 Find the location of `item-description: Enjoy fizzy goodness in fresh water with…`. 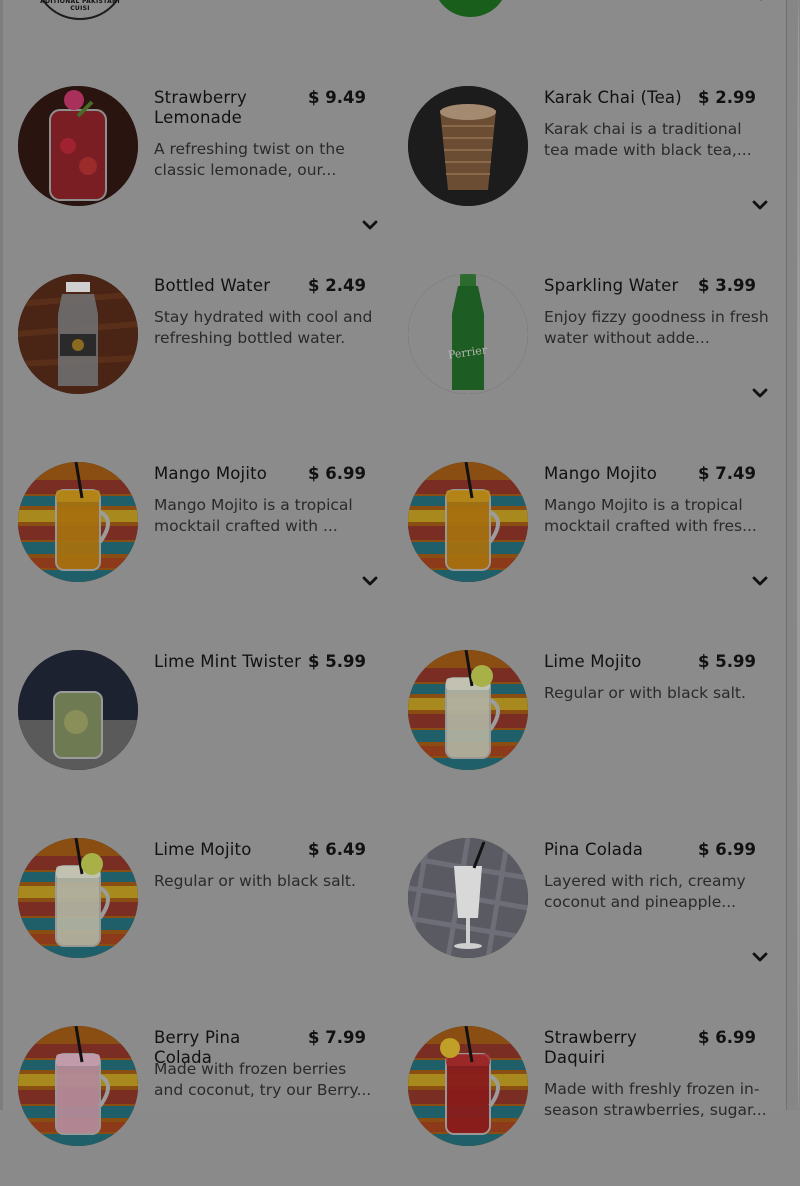

item-description: Enjoy fizzy goodness in fresh water with… is located at coordinates (656, 327).